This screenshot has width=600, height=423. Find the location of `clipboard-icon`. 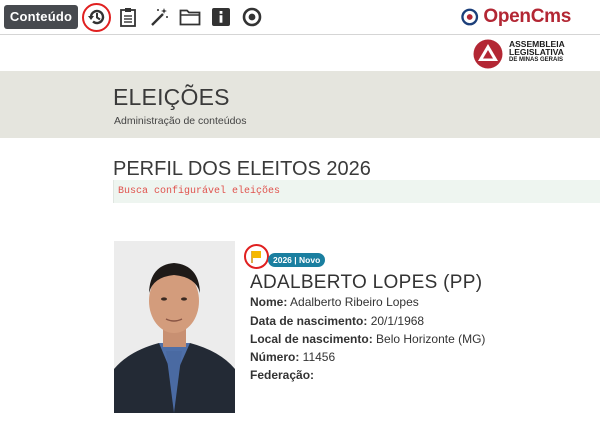

clipboard-icon is located at coordinates (128, 17).